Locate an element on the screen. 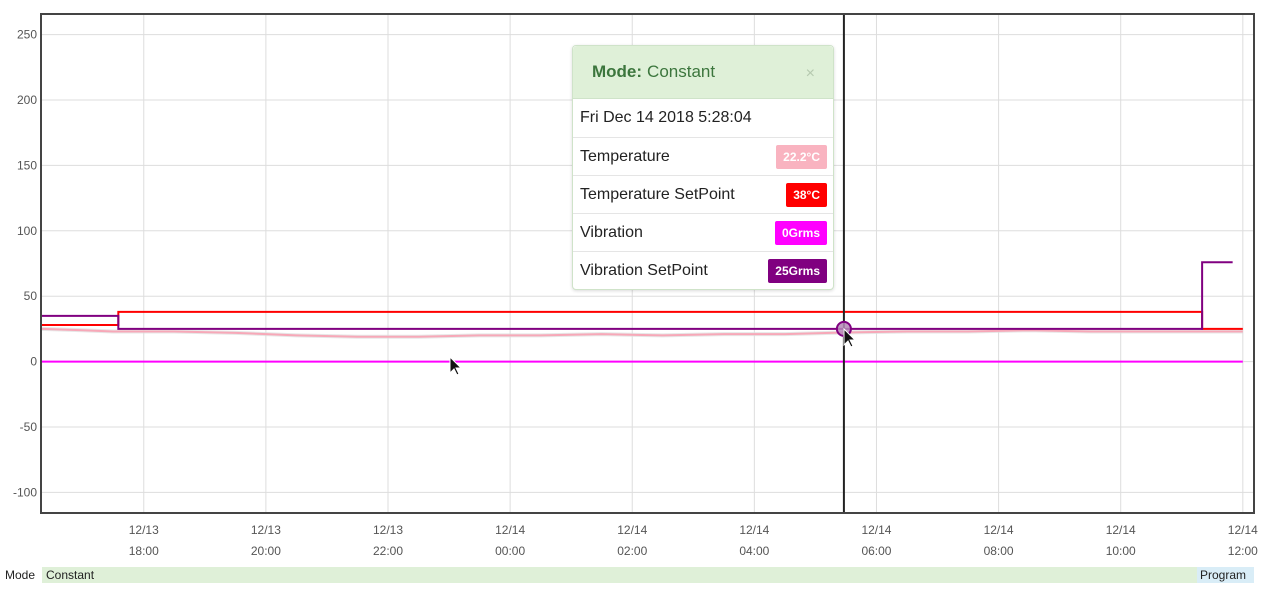 This screenshot has height=596, width=1269. tooltip-datetime-row: Fri Dec 14 2018 5:28:04 is located at coordinates (703, 118).